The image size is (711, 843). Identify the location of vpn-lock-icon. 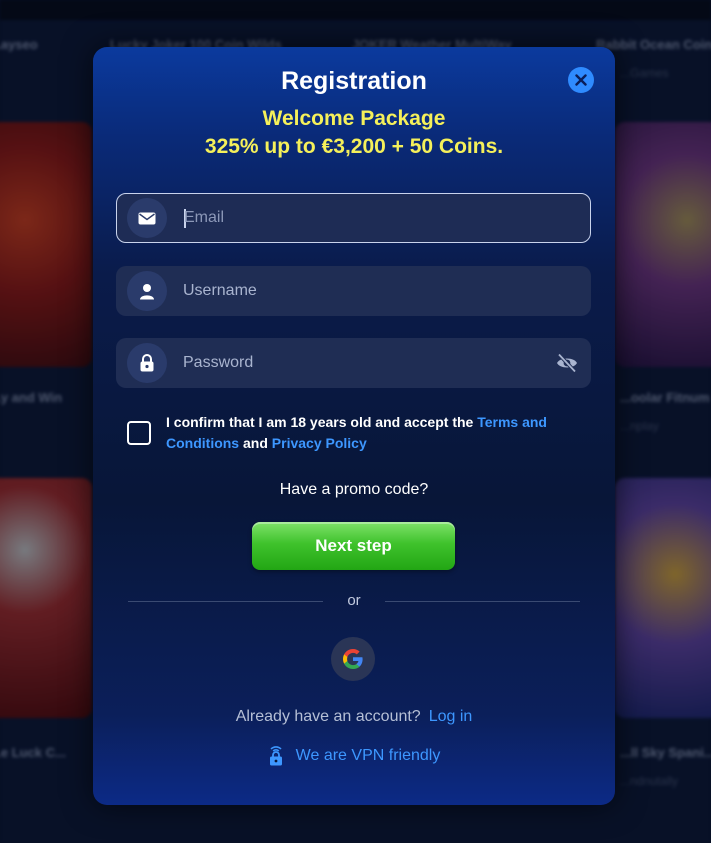
(275, 756).